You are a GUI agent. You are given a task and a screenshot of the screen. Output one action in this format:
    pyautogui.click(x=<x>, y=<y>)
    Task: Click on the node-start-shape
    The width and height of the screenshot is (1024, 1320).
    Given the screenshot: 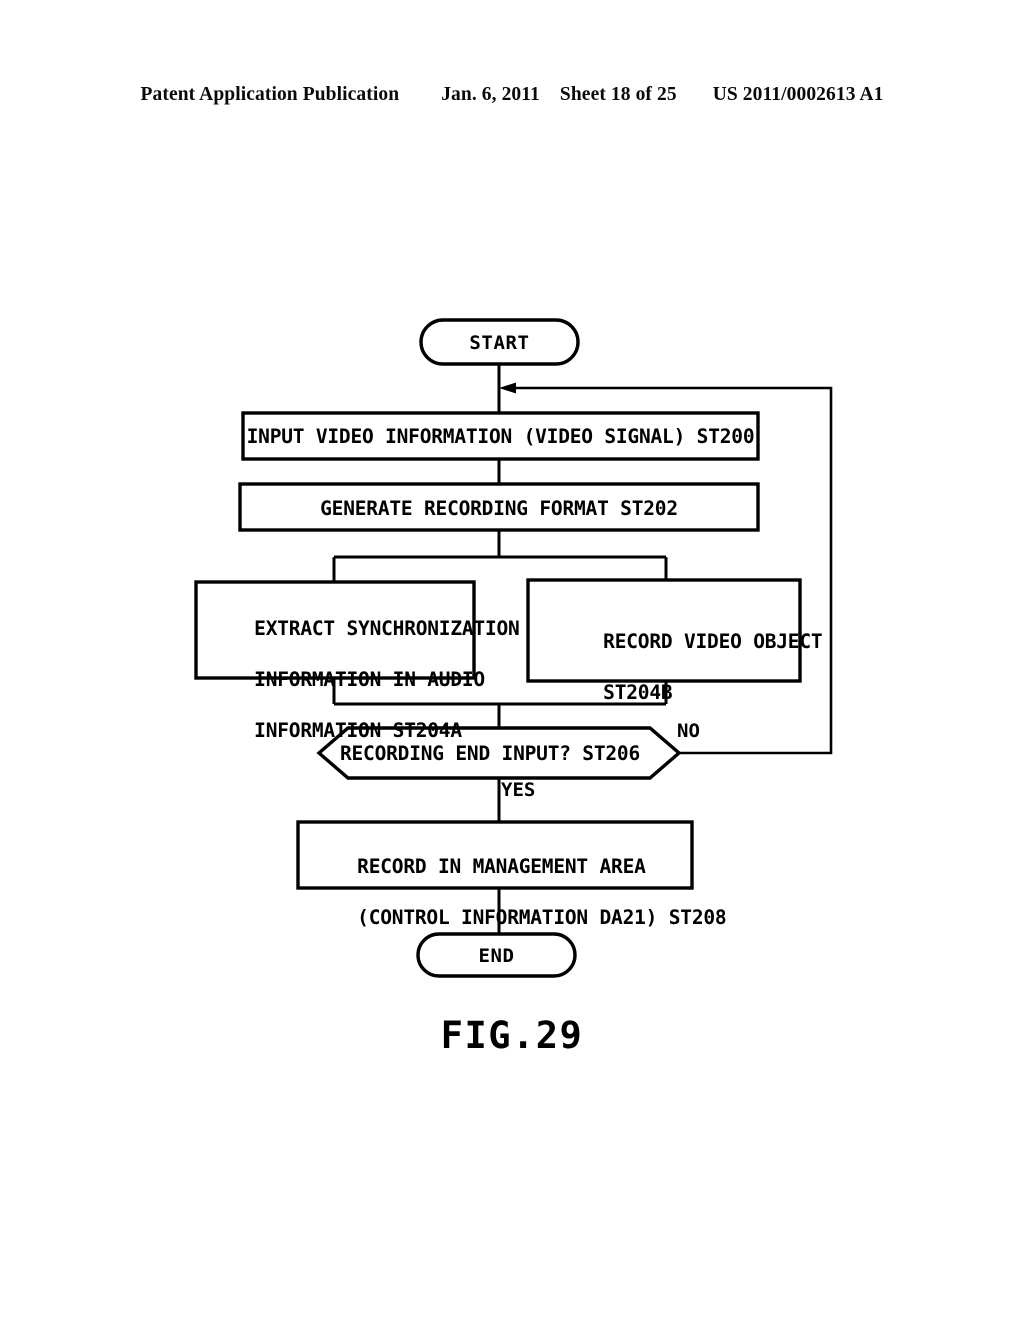 What is the action you would take?
    pyautogui.click(x=499, y=342)
    